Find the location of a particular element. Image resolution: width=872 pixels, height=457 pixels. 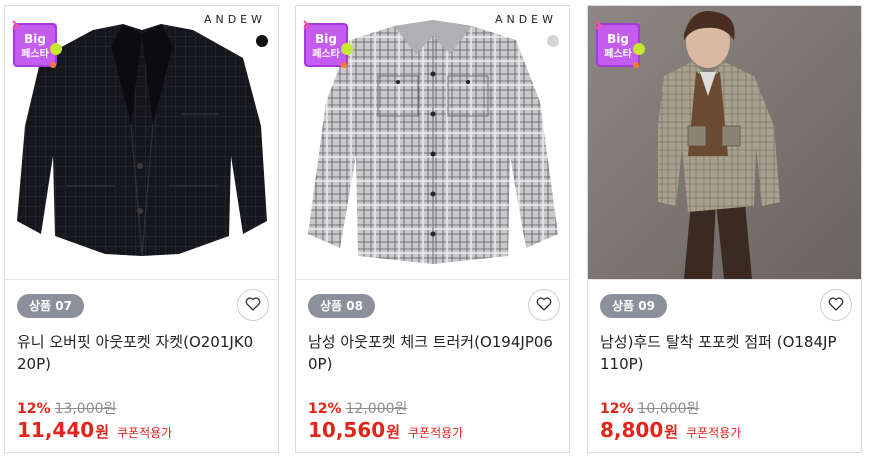

product-name: 남성 아웃포켓 체크 트러커(O194JP060P) is located at coordinates (430, 353).